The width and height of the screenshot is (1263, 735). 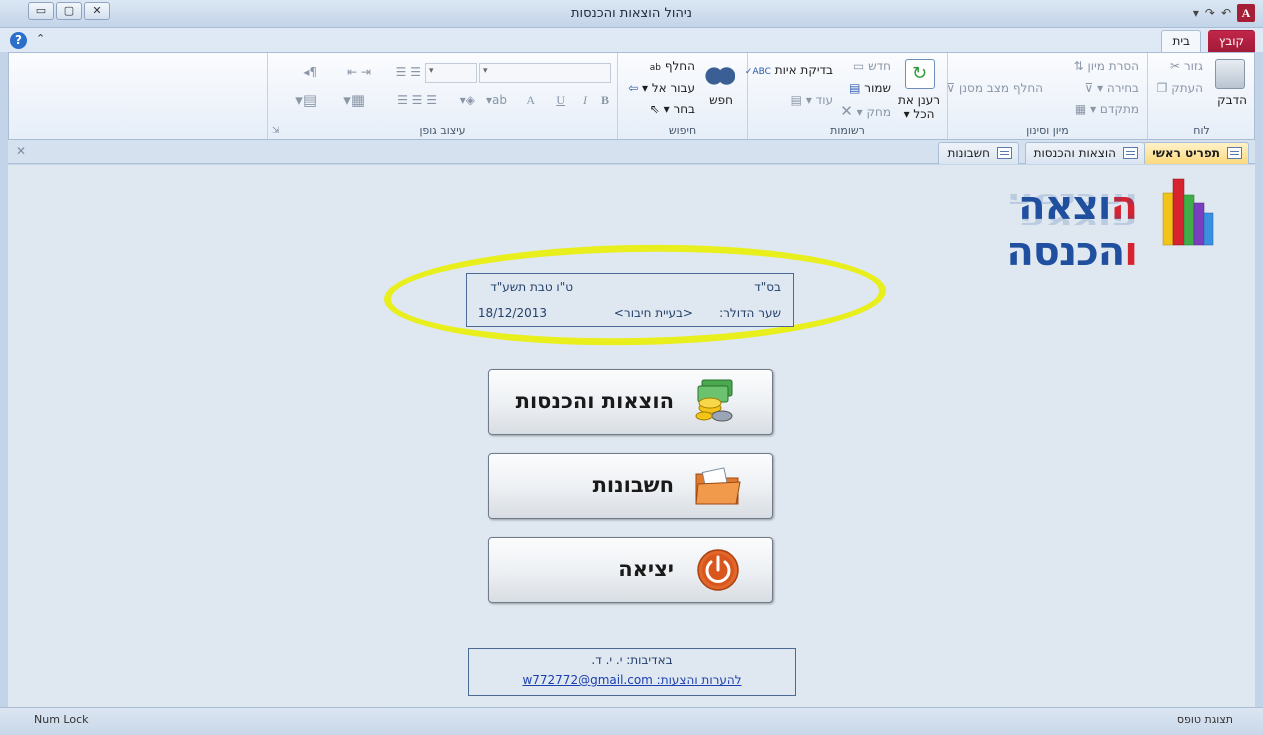 What do you see at coordinates (661, 88) in the screenshot?
I see `goto-button: עבור אל ▾ ⇦` at bounding box center [661, 88].